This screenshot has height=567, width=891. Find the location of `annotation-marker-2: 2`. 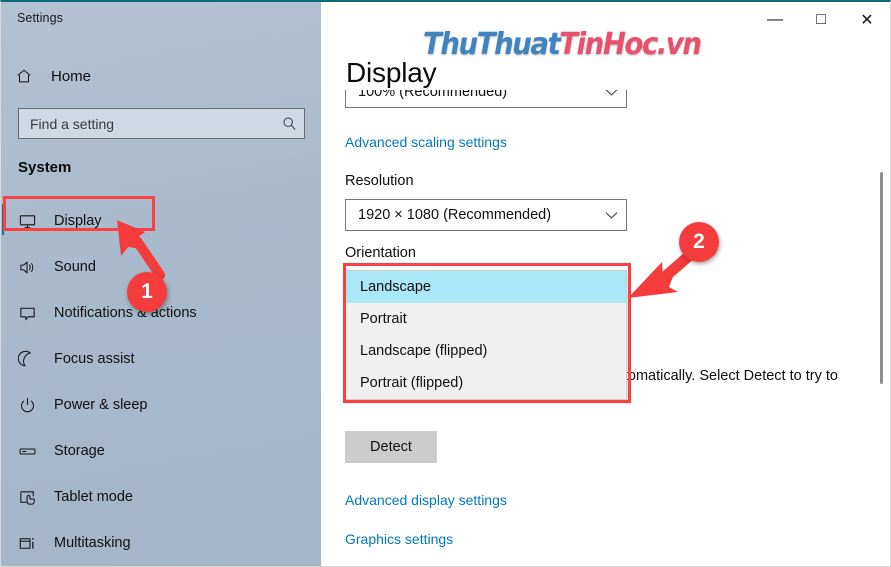

annotation-marker-2: 2 is located at coordinates (699, 242).